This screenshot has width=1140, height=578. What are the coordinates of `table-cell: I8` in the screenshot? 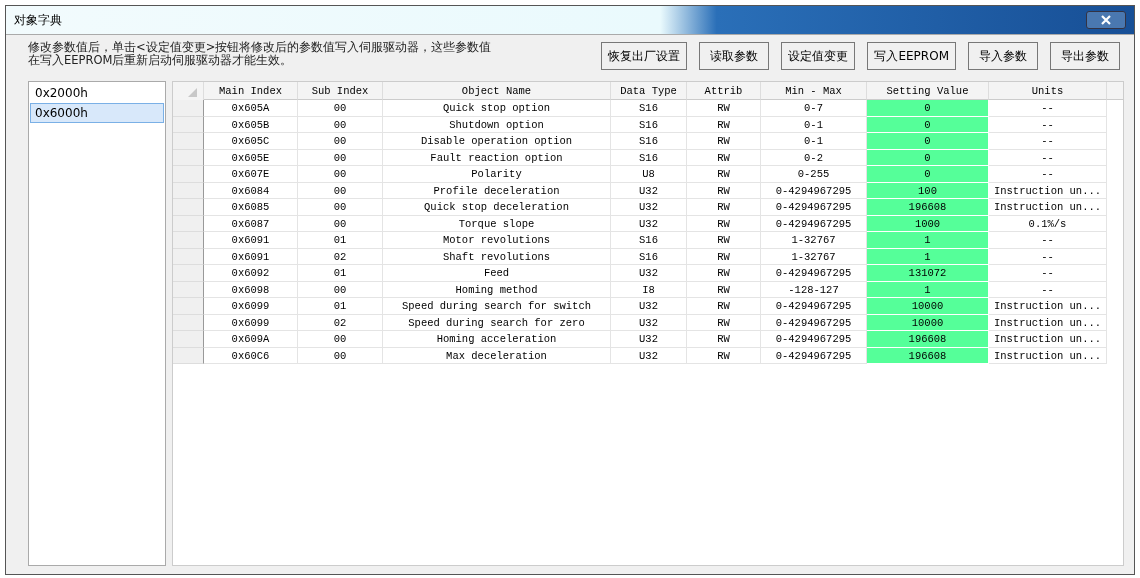 It's located at (649, 289).